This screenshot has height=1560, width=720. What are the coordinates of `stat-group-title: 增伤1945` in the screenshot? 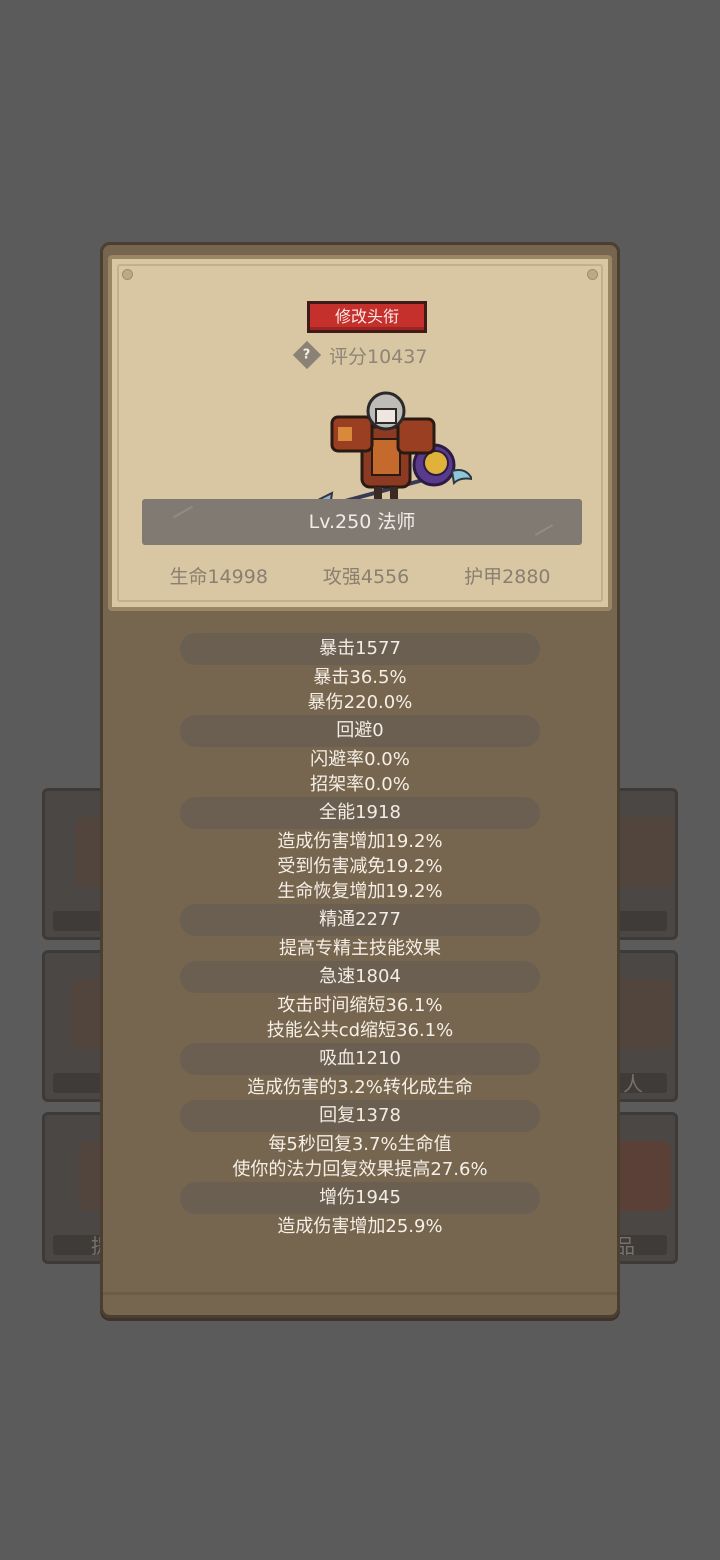 It's located at (360, 1198).